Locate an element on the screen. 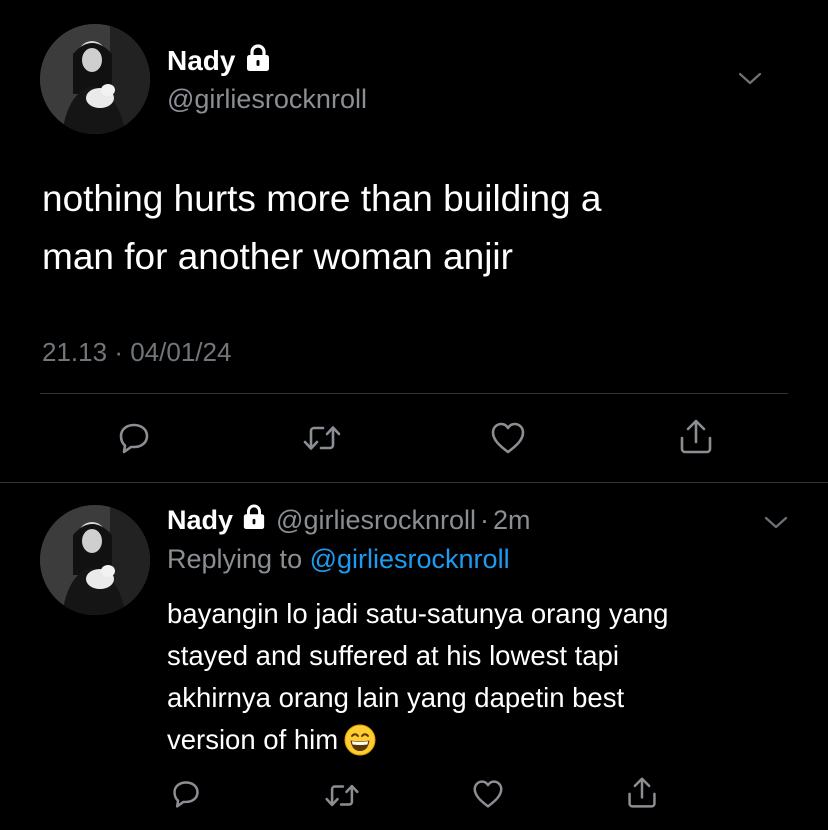  reply-header: Nady @girliesrocknroll · 2m is located at coordinates (349, 520).